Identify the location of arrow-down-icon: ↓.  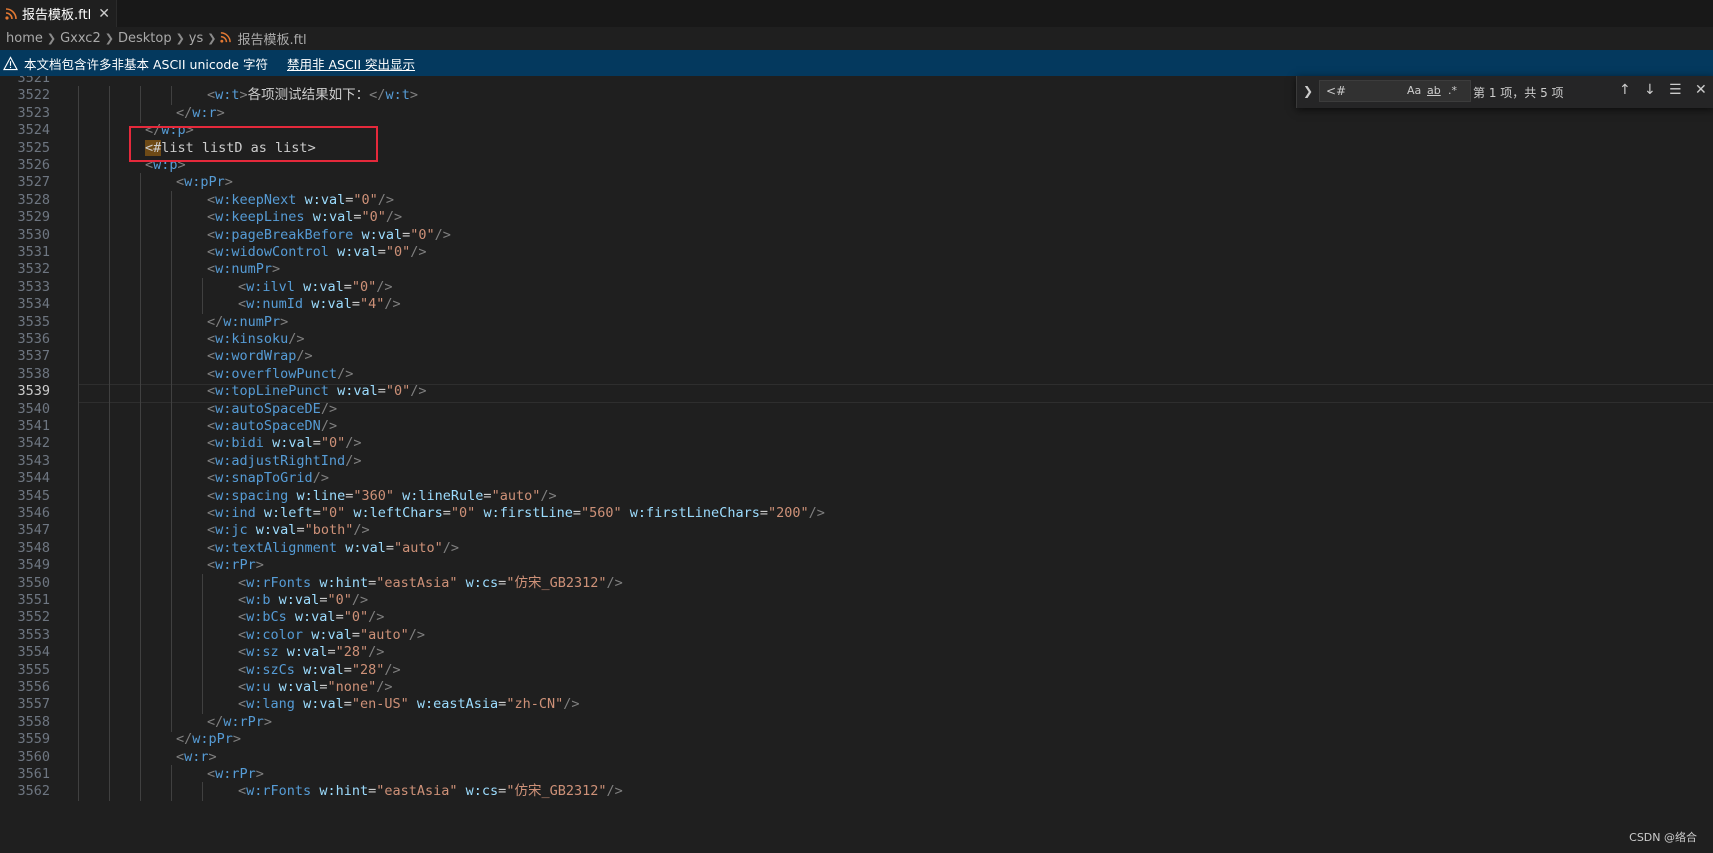
(1650, 90).